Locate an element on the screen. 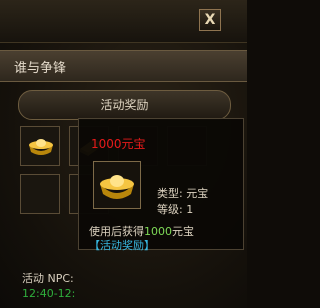 The height and width of the screenshot is (308, 320). section-title-bar: 谁与争锋 is located at coordinates (123, 66).